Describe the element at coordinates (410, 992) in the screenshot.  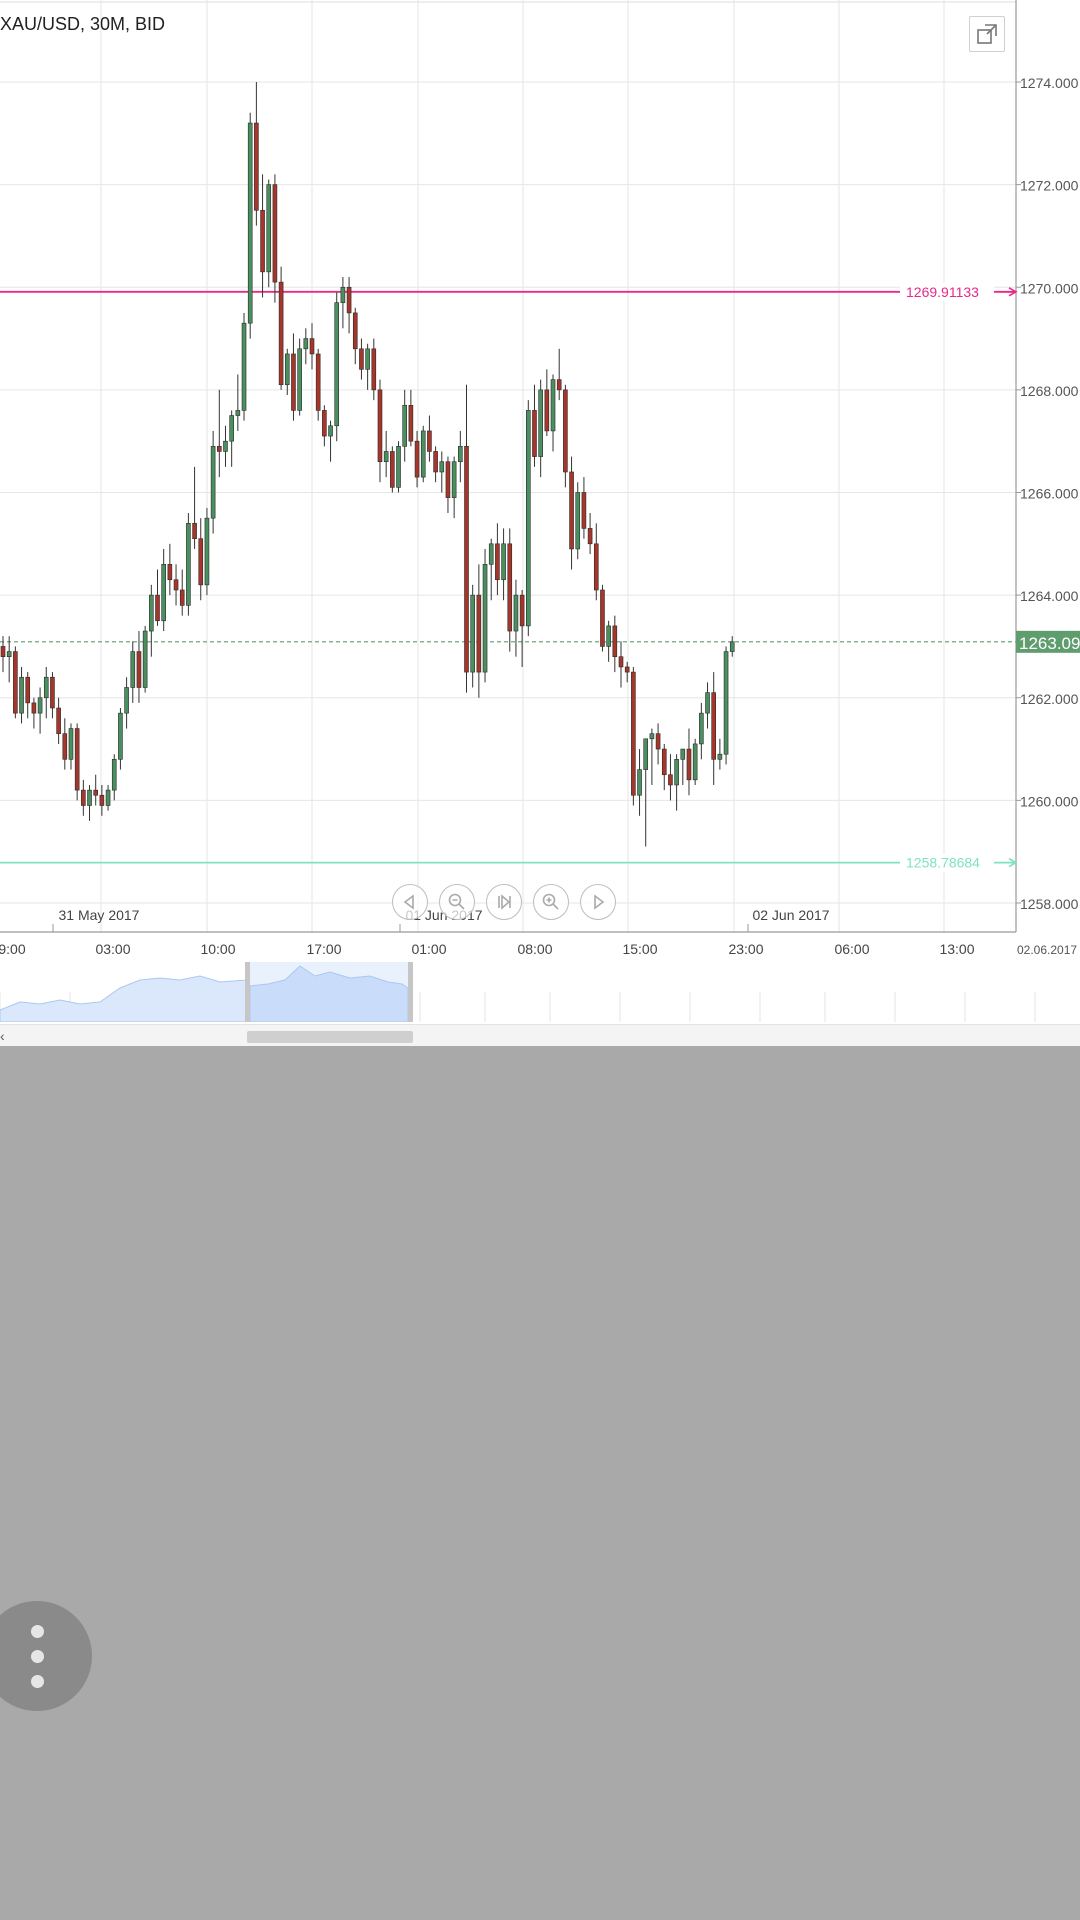
I see `navigator-handle-right` at that location.